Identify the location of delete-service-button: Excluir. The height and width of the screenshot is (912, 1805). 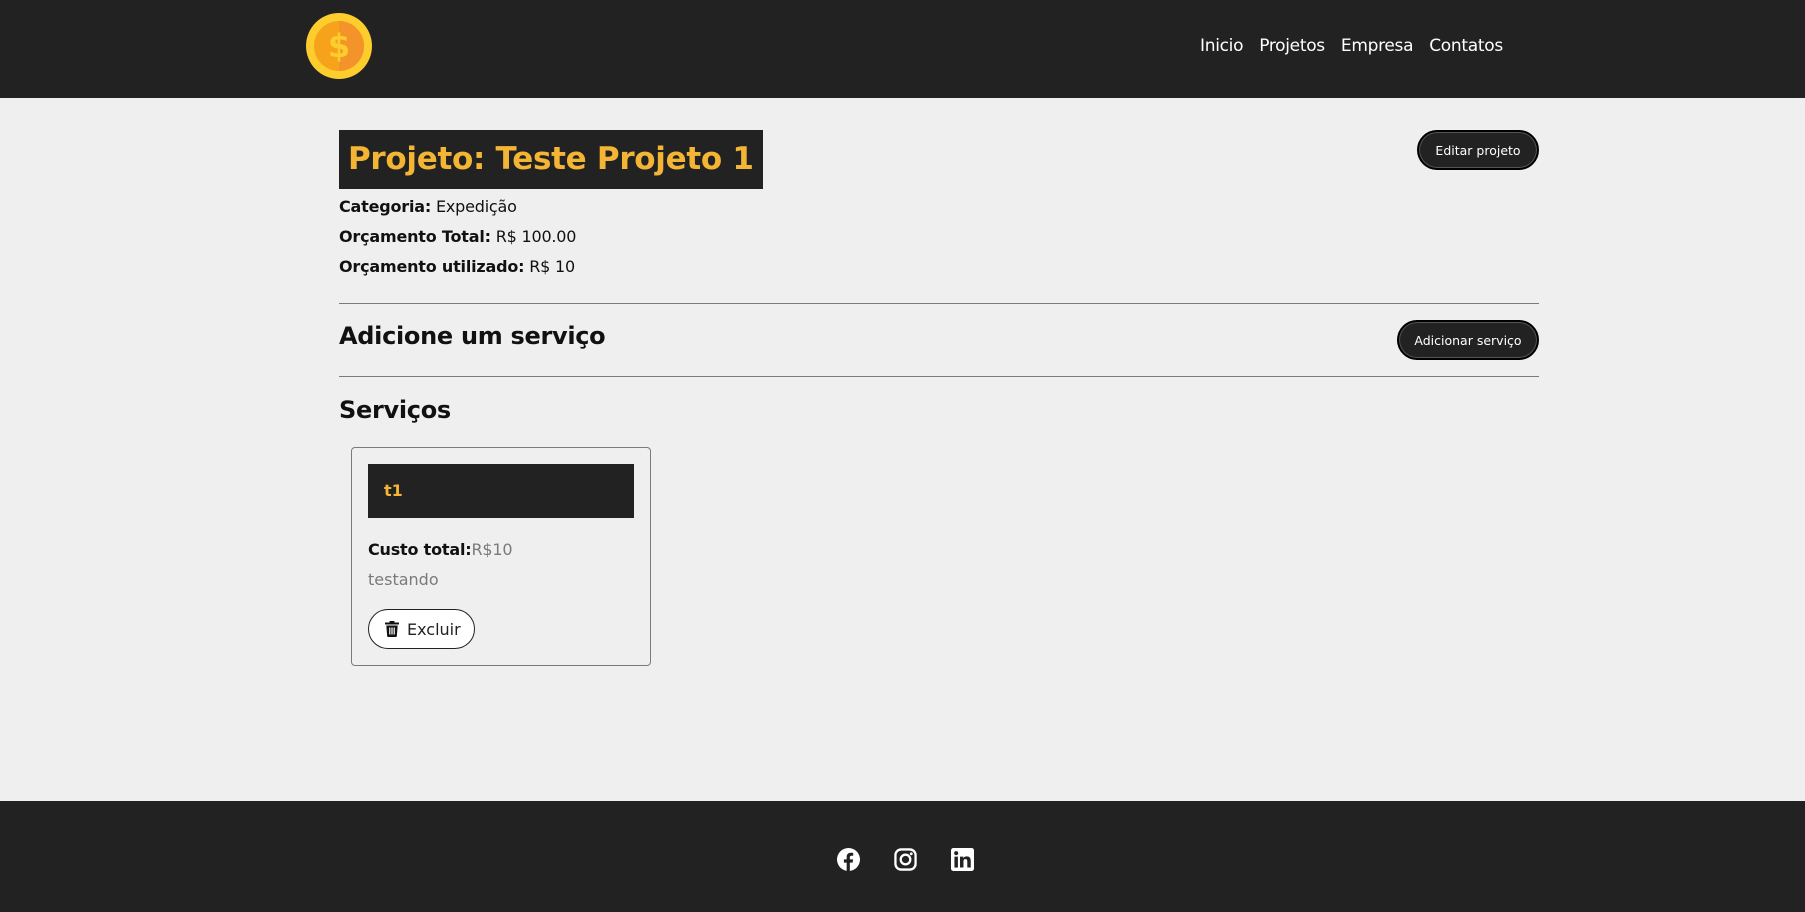
(421, 629).